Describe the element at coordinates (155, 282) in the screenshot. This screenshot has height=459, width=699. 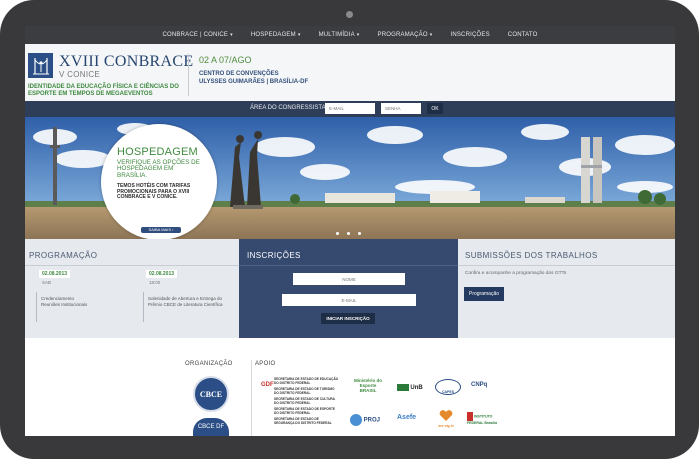
I see `event-time: 18:00` at that location.